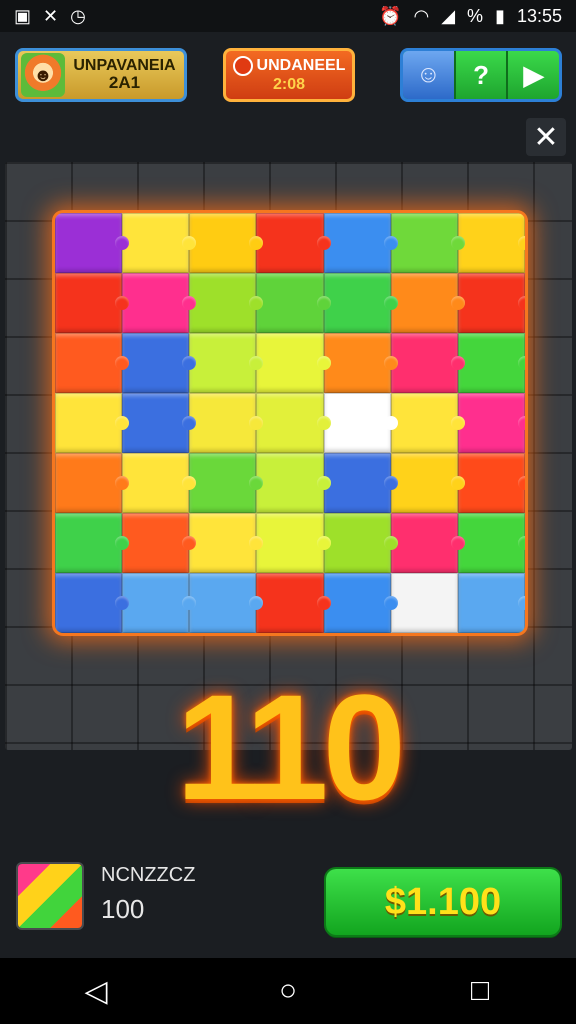 The image size is (576, 1024). I want to click on nav-bar: ◁ ○ □, so click(288, 991).